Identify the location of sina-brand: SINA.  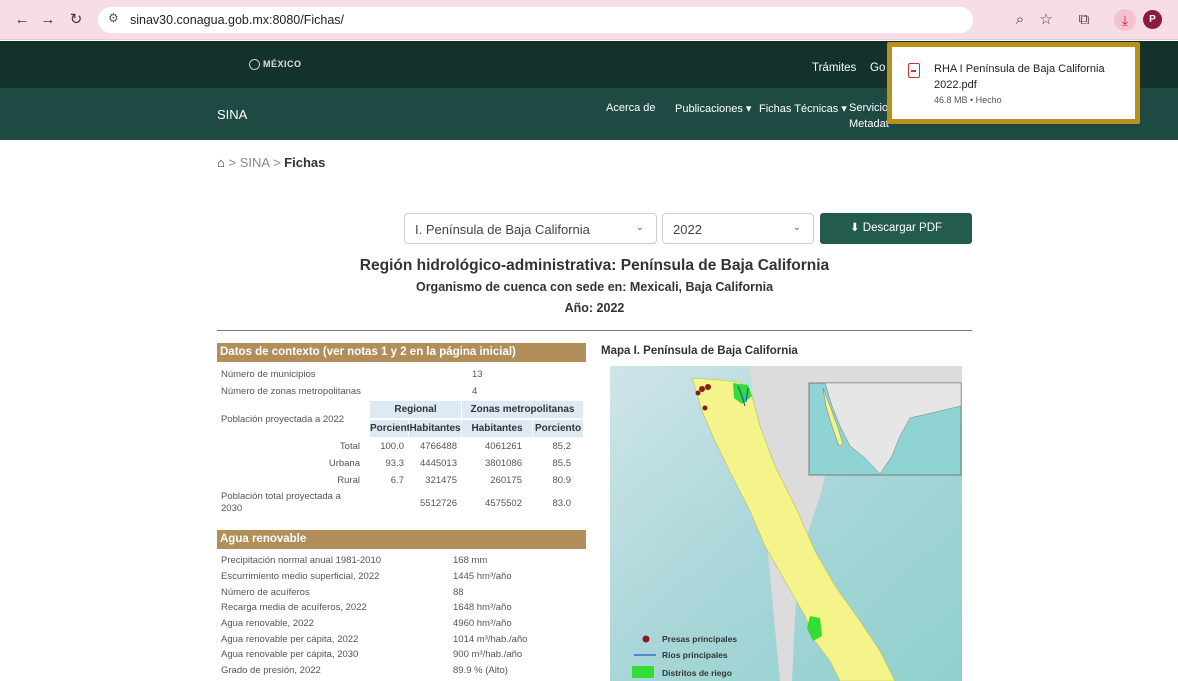
(232, 114).